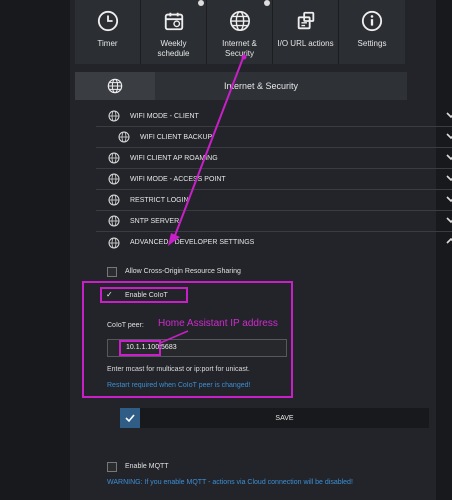 This screenshot has height=500, width=452. Describe the element at coordinates (107, 21) in the screenshot. I see `clock-icon` at that location.